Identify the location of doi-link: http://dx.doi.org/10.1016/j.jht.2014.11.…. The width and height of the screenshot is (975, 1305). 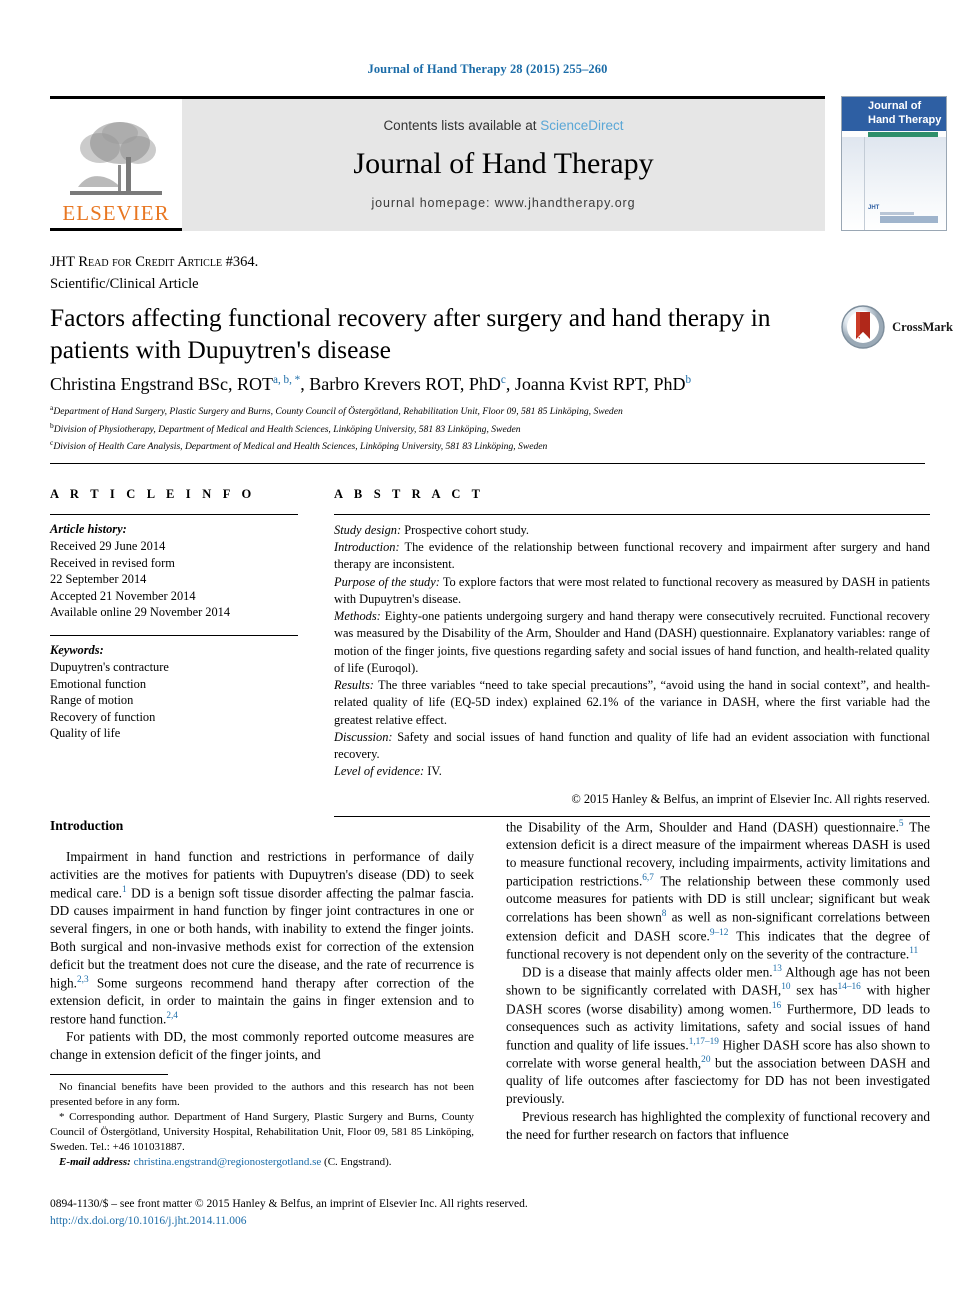
(490, 1221).